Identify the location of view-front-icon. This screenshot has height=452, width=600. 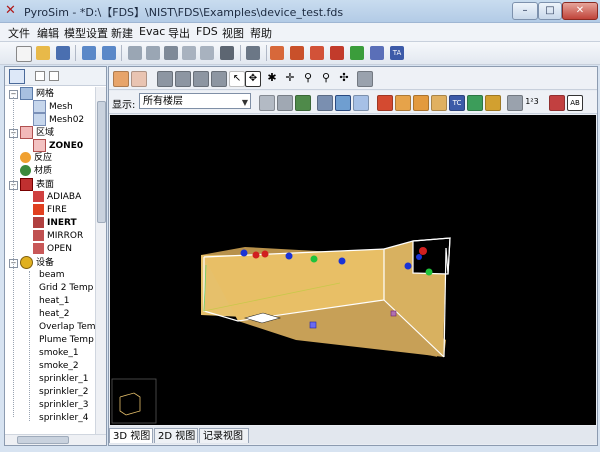
(165, 79).